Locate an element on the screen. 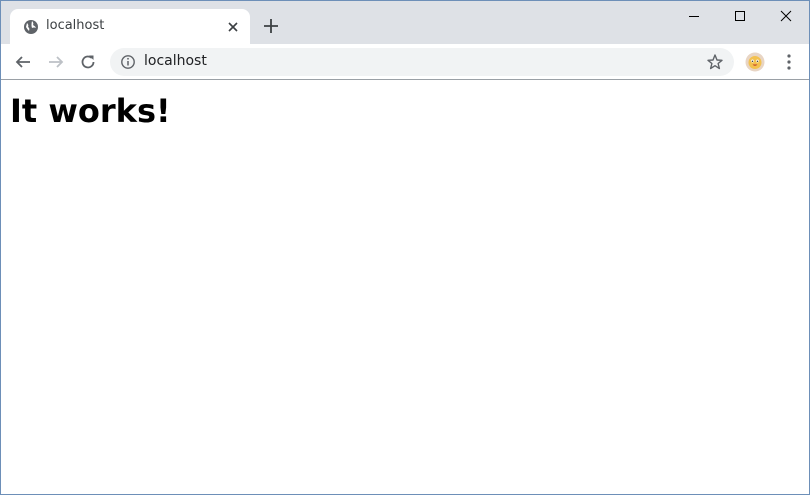 This screenshot has height=495, width=810. info-icon is located at coordinates (128, 62).